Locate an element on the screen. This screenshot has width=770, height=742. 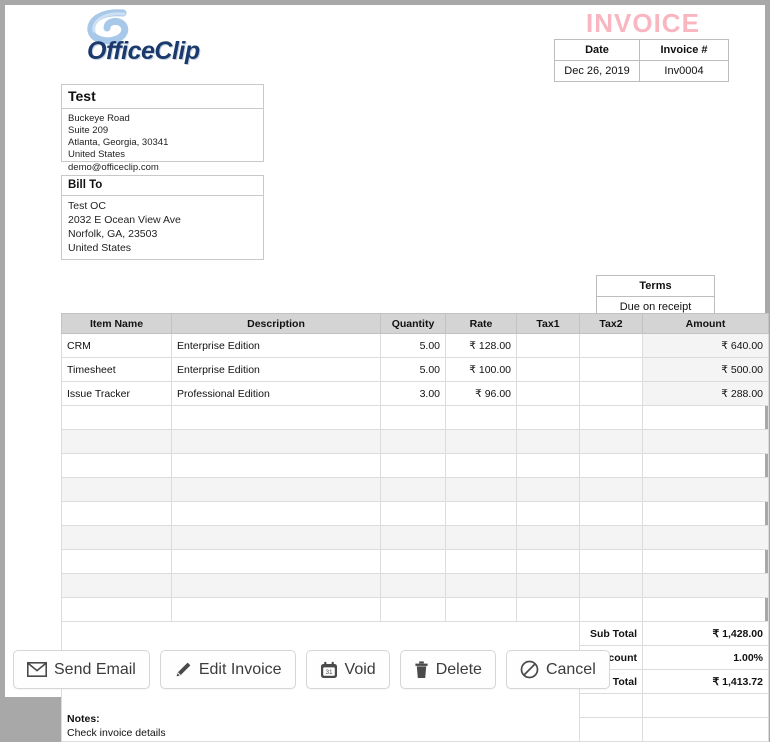
col-tax1: Tax1 is located at coordinates (548, 323).